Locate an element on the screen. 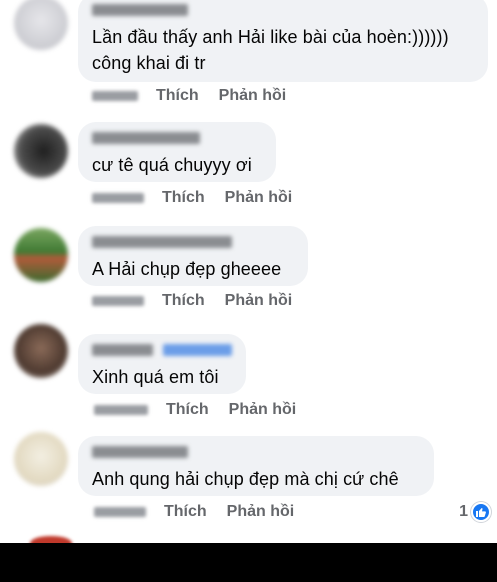 This screenshot has width=497, height=582. comment-bubble: A Hải chụp đẹp gheeee is located at coordinates (193, 256).